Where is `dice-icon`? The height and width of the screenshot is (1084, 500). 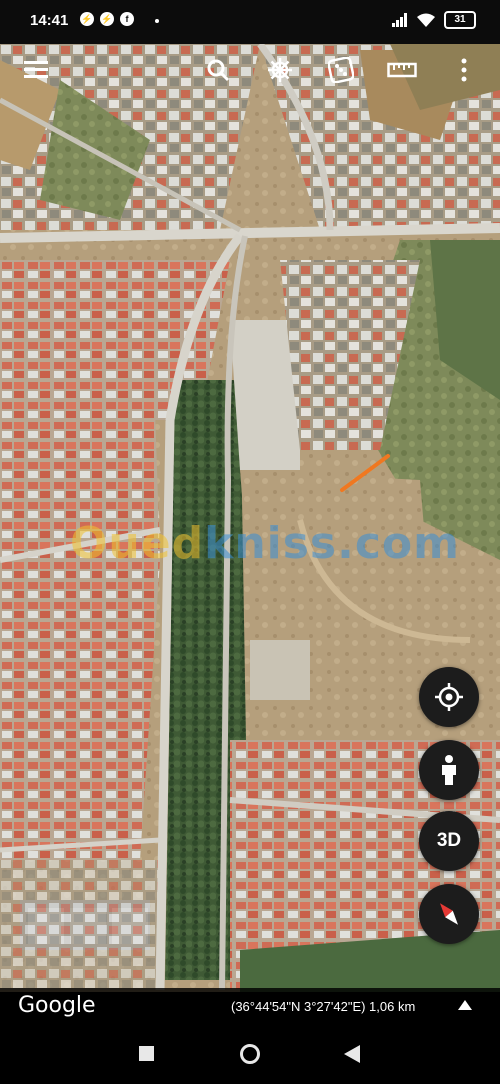 dice-icon is located at coordinates (341, 70).